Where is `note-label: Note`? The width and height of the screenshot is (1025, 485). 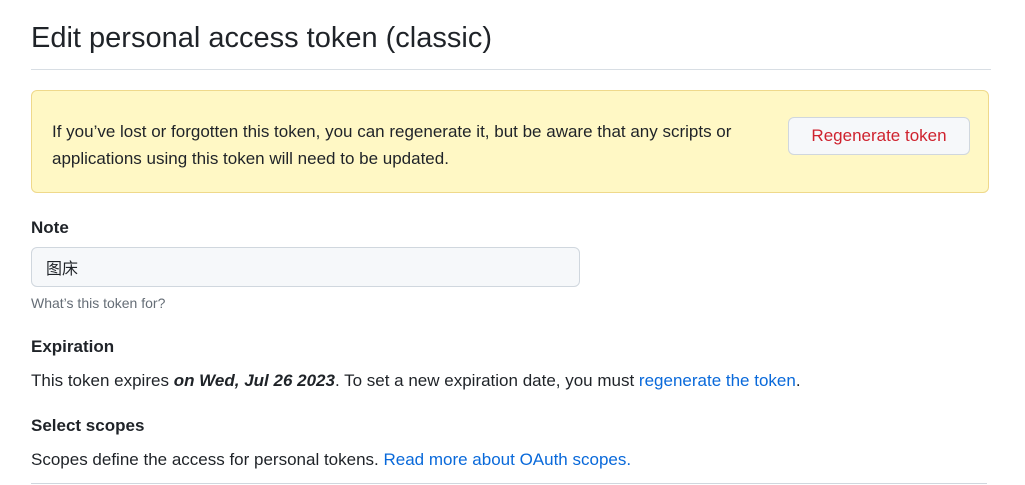 note-label: Note is located at coordinates (50, 227).